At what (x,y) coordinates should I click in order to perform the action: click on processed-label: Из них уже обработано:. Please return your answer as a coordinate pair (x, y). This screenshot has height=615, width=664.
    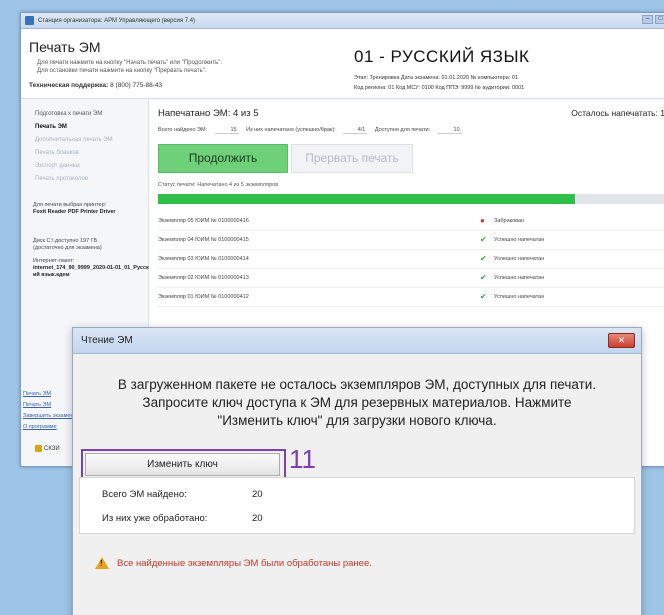
    Looking at the image, I should click on (155, 518).